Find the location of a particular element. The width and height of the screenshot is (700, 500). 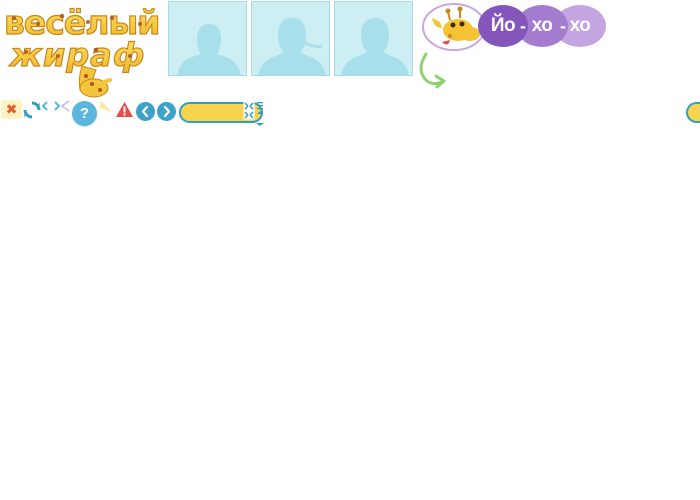

menu-button is located at coordinates (260, 114).